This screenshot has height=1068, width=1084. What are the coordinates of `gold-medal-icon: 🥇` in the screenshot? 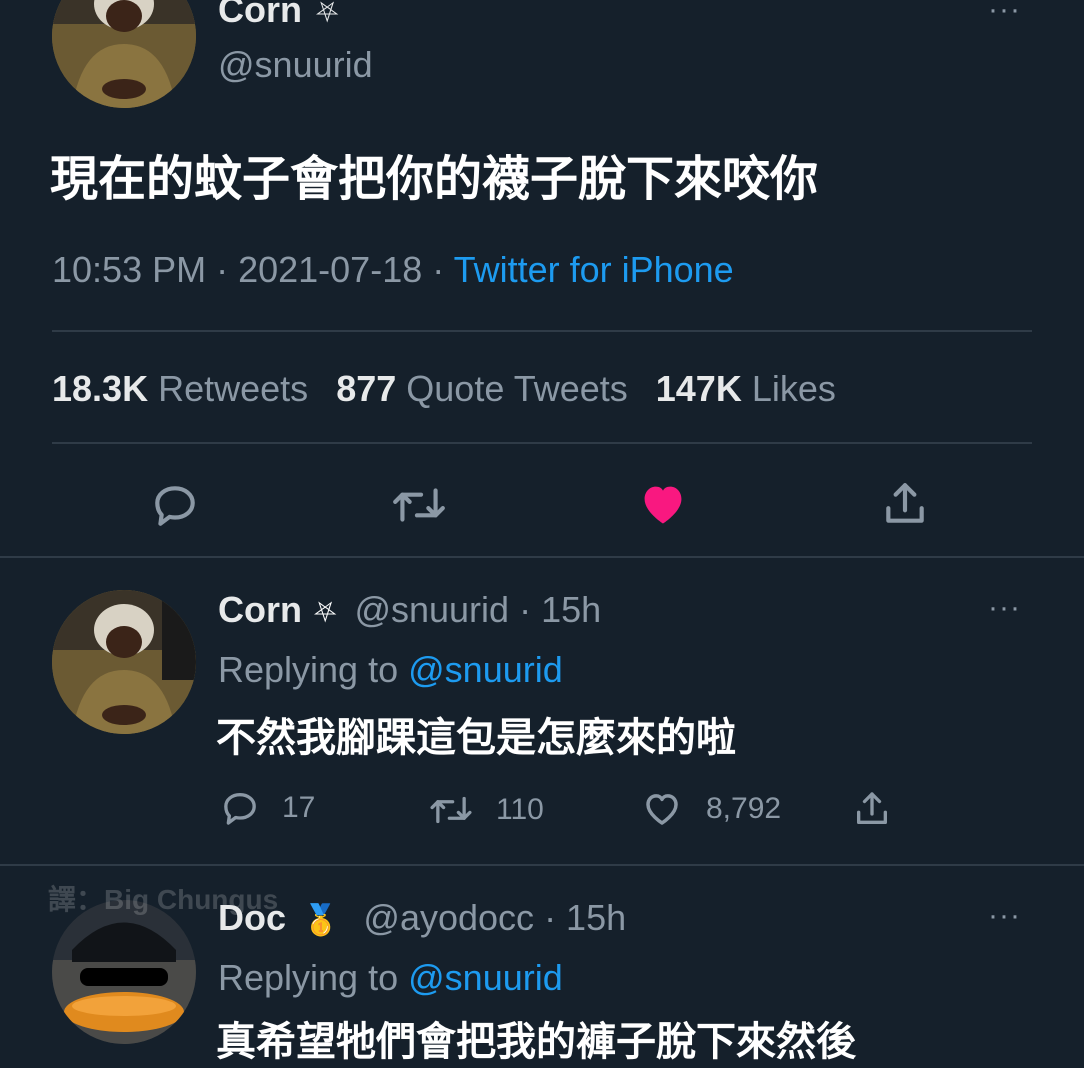 It's located at (321, 920).